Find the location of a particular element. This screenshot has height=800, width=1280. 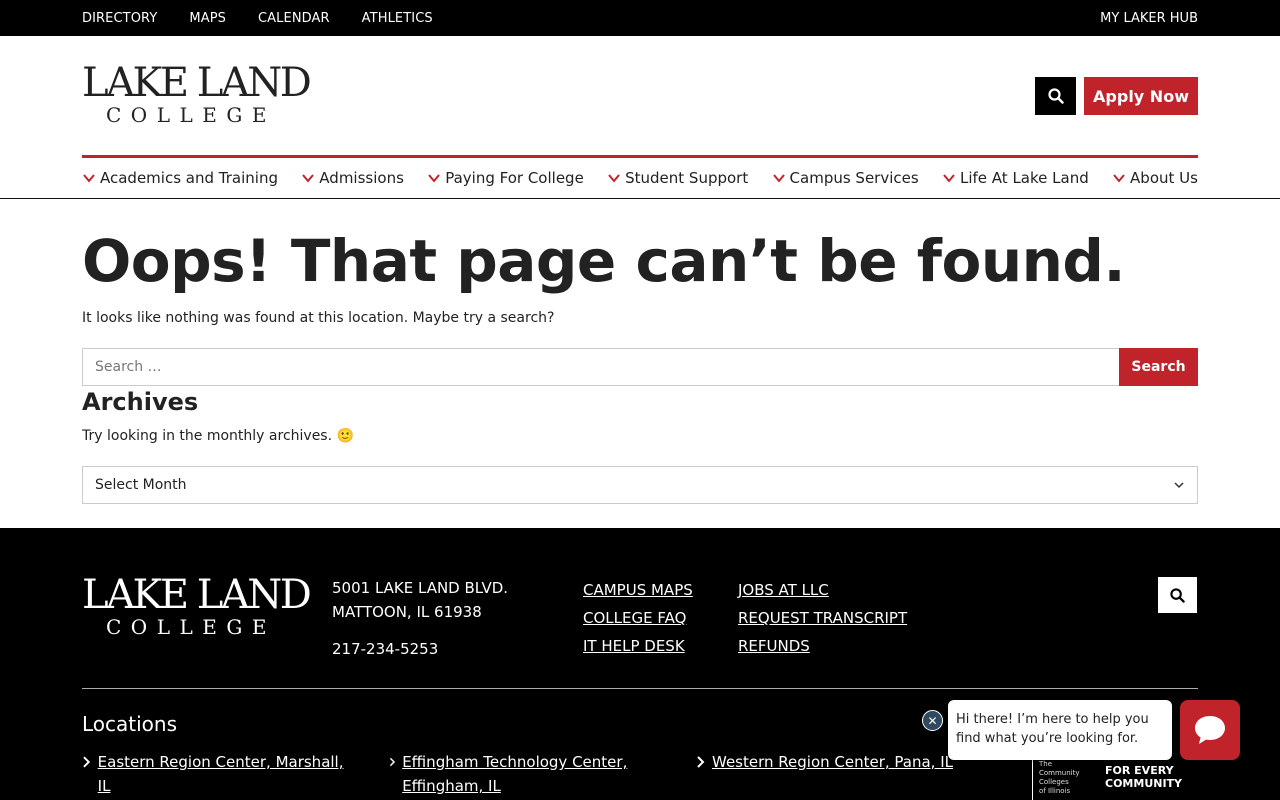

search-form: Search is located at coordinates (640, 367).